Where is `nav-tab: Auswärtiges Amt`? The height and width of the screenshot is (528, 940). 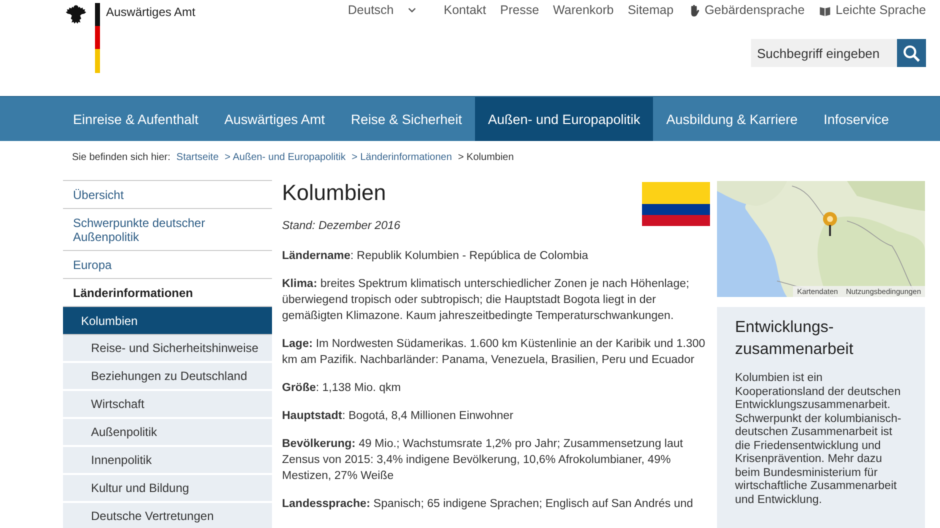 nav-tab: Auswärtiges Amt is located at coordinates (274, 119).